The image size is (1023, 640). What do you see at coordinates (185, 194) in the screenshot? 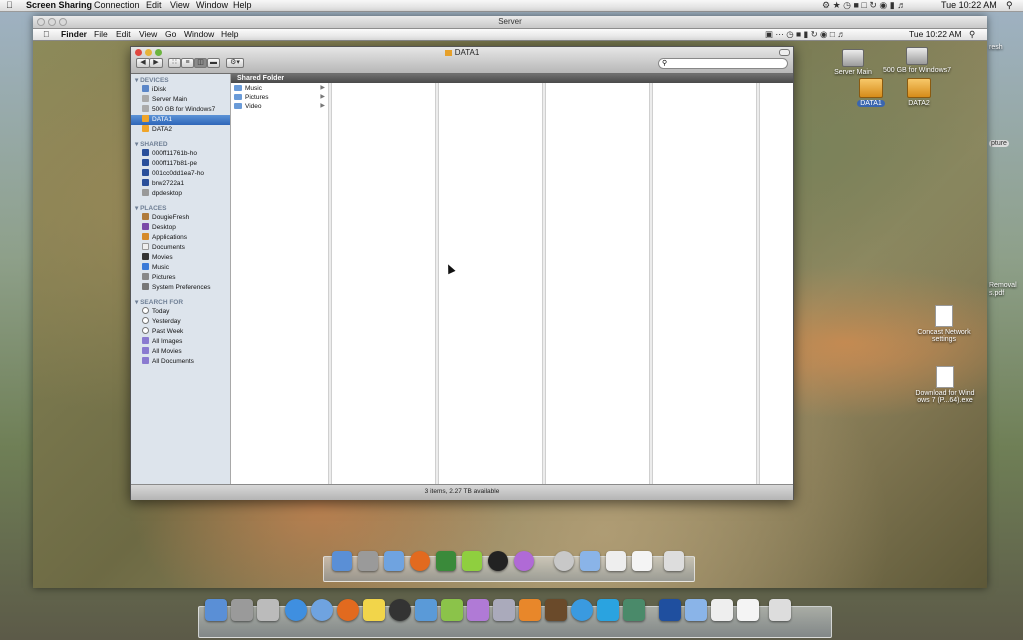
I see `sidebar-item-shared-5: dpdesktop` at bounding box center [185, 194].